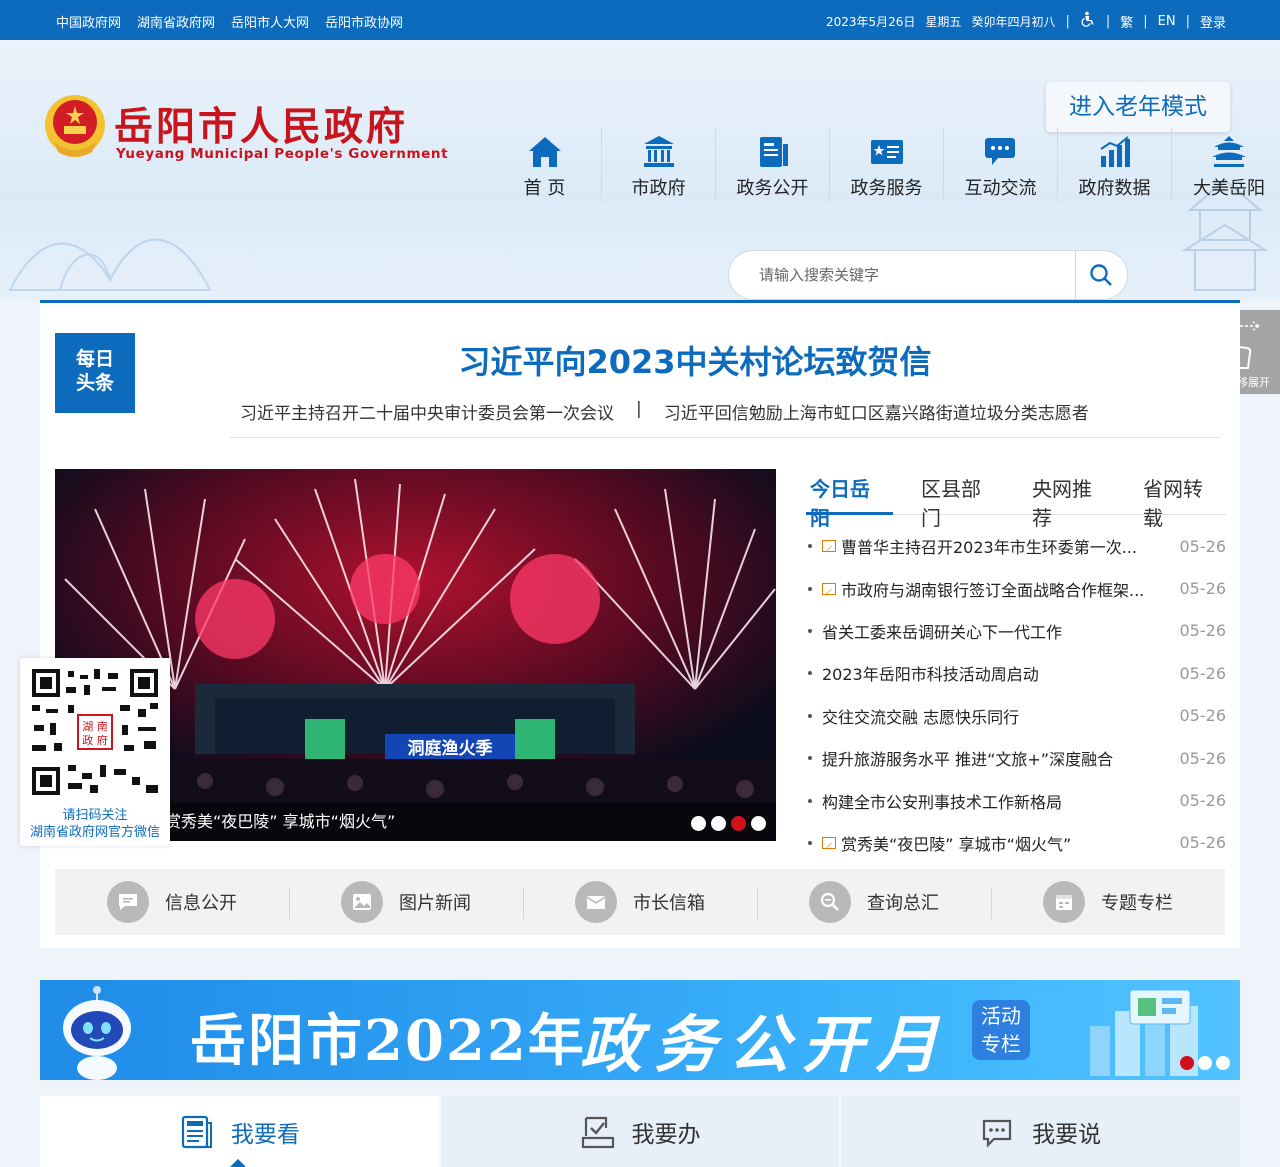 This screenshot has width=1280, height=1167. Describe the element at coordinates (427, 411) in the screenshot. I see `sub-headline-link: 习近平主持召开二十届中央审计委员会第一次会议` at that location.